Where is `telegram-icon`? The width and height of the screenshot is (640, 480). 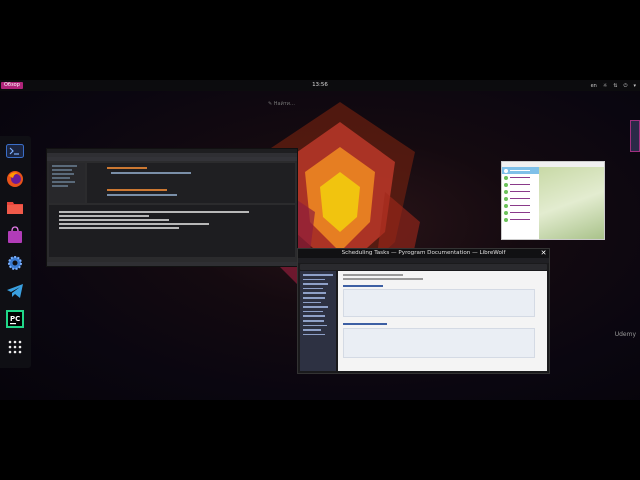
telegram-icon is located at coordinates (15, 291).